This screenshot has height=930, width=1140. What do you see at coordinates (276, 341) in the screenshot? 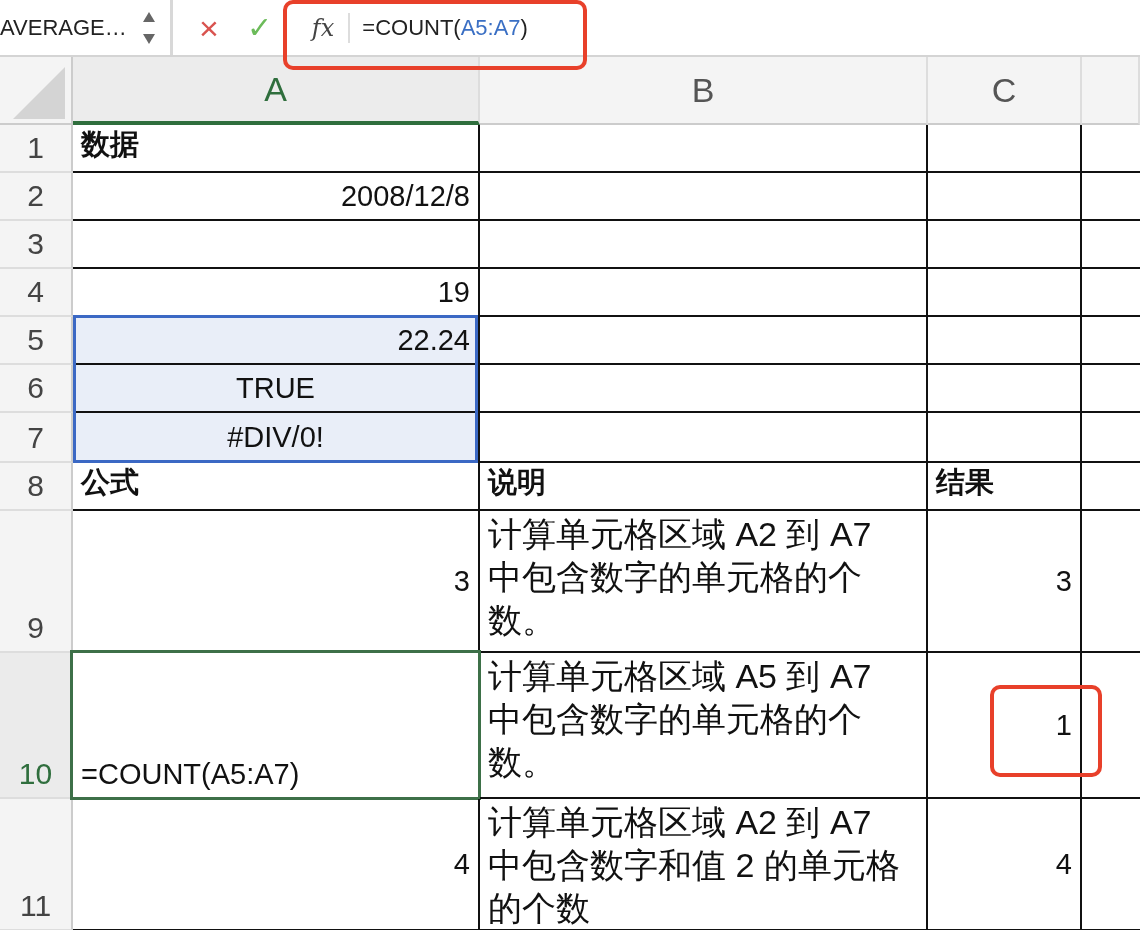
I see `table-cell: 22.24` at bounding box center [276, 341].